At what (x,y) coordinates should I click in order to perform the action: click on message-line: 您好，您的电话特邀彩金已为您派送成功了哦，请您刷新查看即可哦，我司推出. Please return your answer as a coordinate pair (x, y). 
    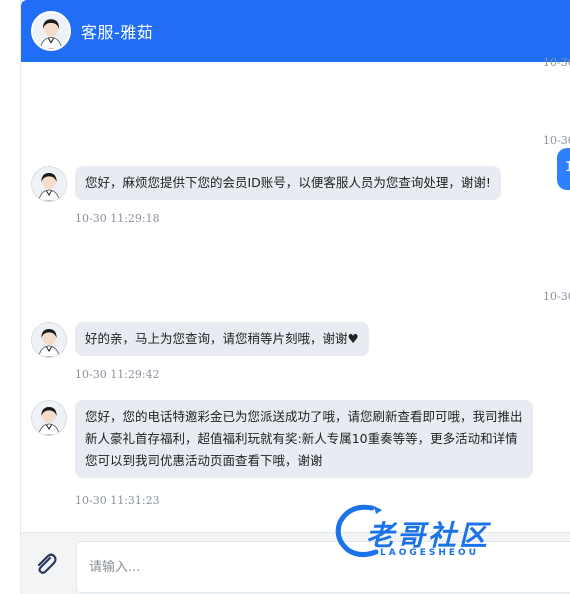
    Looking at the image, I should click on (304, 416).